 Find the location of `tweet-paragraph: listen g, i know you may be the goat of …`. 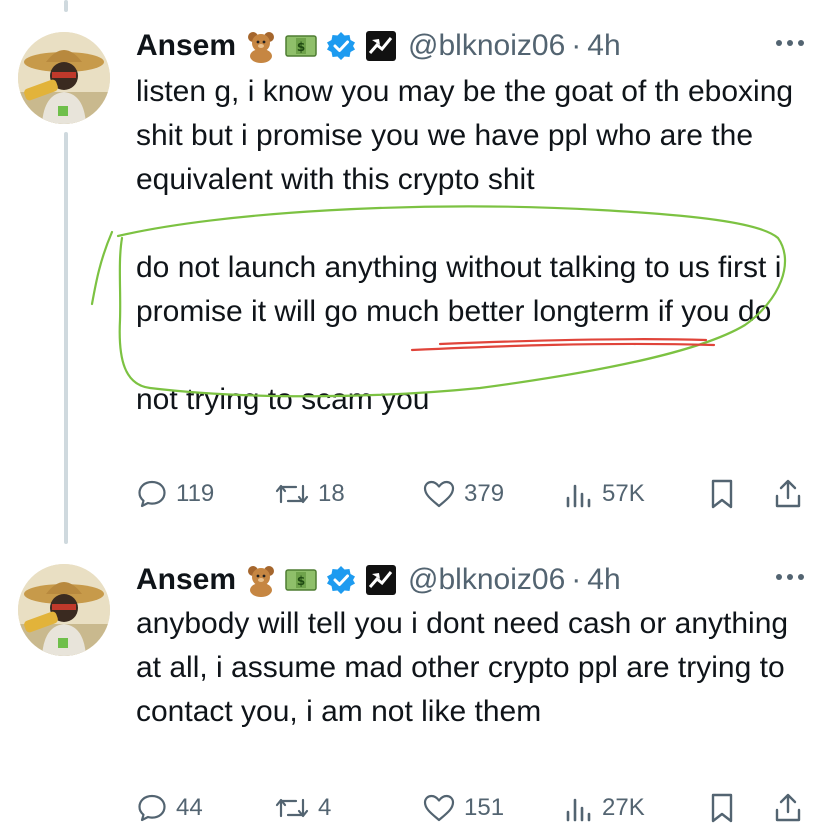

tweet-paragraph: listen g, i know you may be the goat of … is located at coordinates (465, 135).